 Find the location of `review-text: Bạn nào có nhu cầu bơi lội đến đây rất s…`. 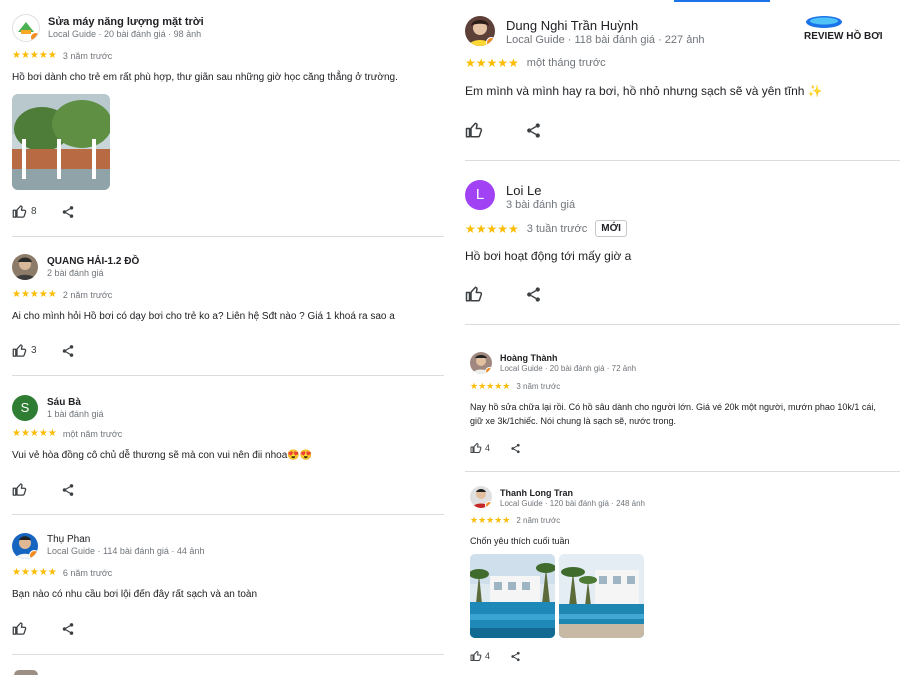

review-text: Bạn nào có nhu cầu bơi lội đến đây rất s… is located at coordinates (135, 594).